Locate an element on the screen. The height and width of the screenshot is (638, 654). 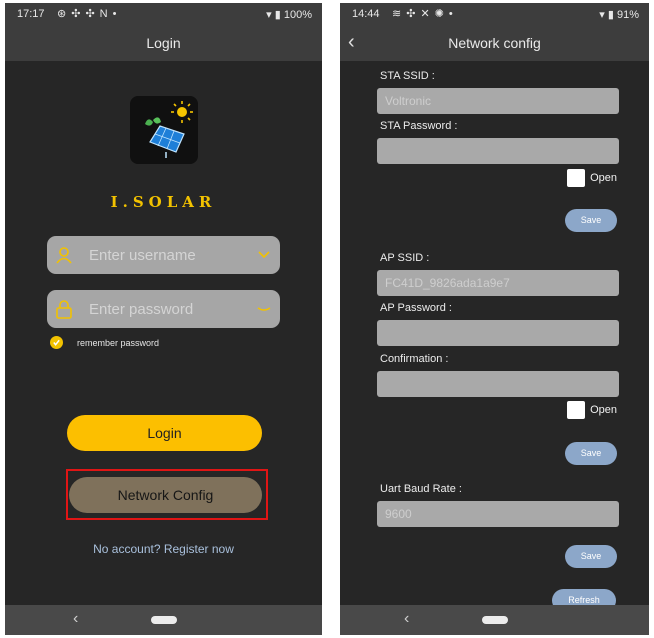
page-title: Login is located at coordinates (163, 43).